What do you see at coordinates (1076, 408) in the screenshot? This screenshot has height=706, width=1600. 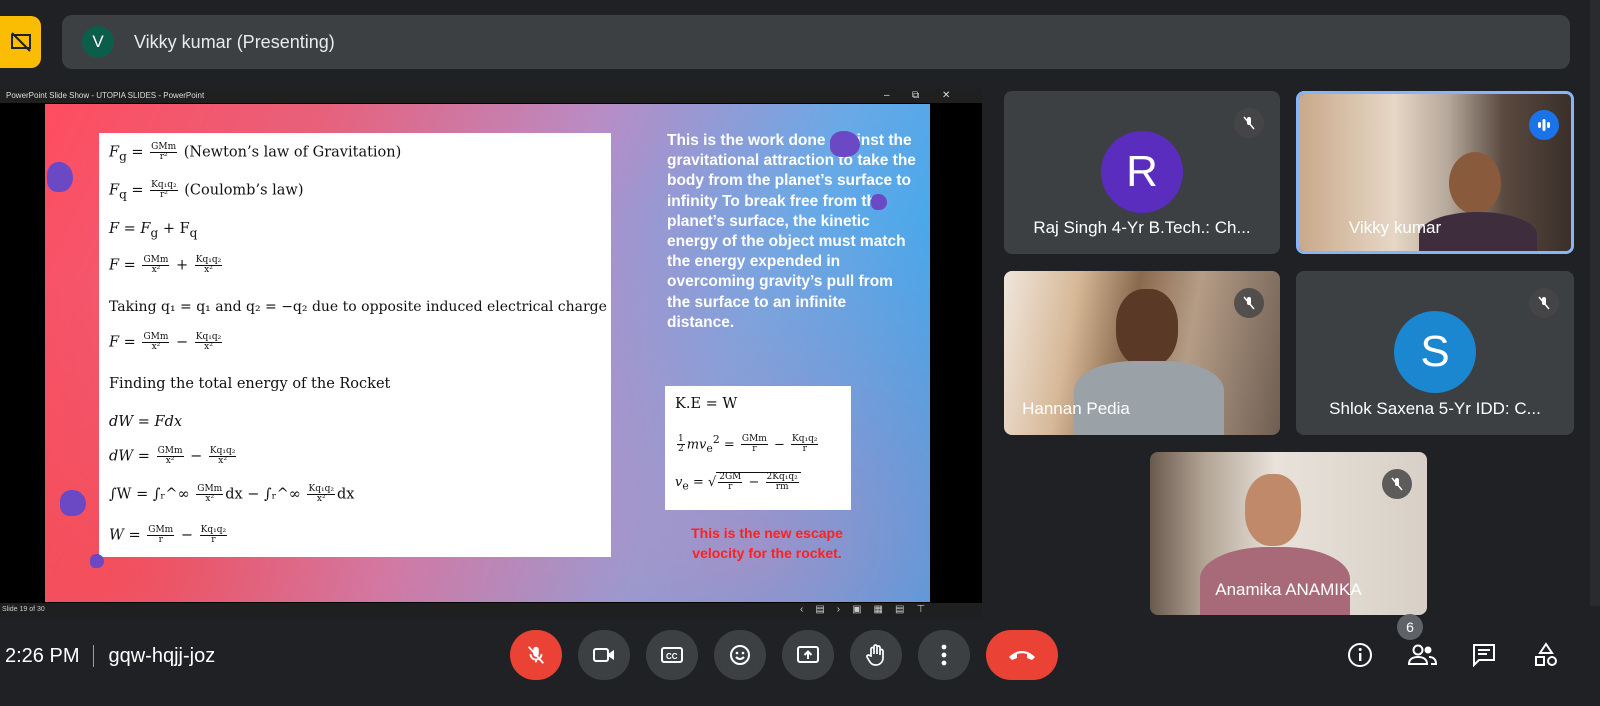 I see `participant-name: Hannan Pedia` at bounding box center [1076, 408].